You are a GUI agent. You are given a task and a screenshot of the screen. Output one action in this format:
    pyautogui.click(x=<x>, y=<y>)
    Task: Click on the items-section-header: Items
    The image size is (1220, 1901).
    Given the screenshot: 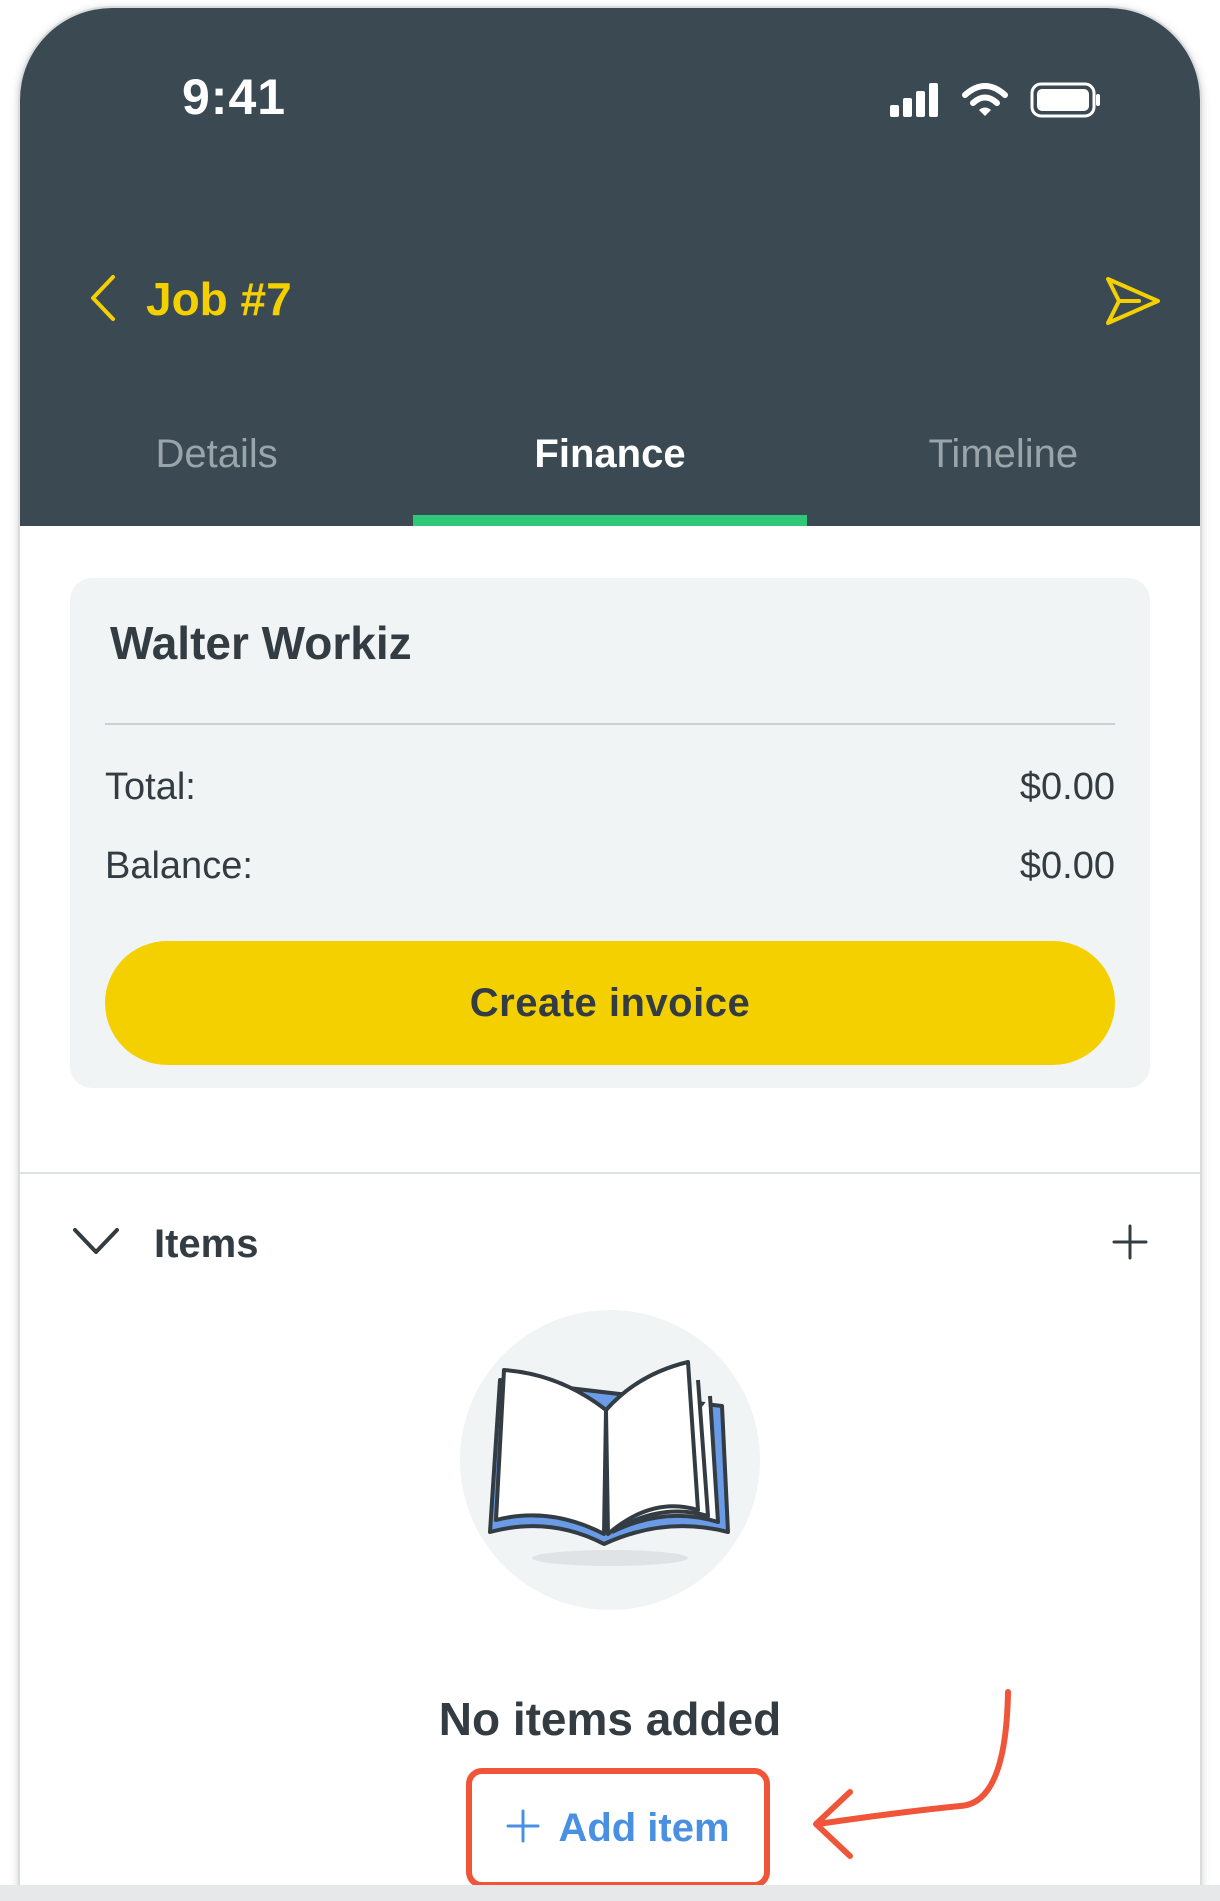 What is the action you would take?
    pyautogui.click(x=610, y=1248)
    